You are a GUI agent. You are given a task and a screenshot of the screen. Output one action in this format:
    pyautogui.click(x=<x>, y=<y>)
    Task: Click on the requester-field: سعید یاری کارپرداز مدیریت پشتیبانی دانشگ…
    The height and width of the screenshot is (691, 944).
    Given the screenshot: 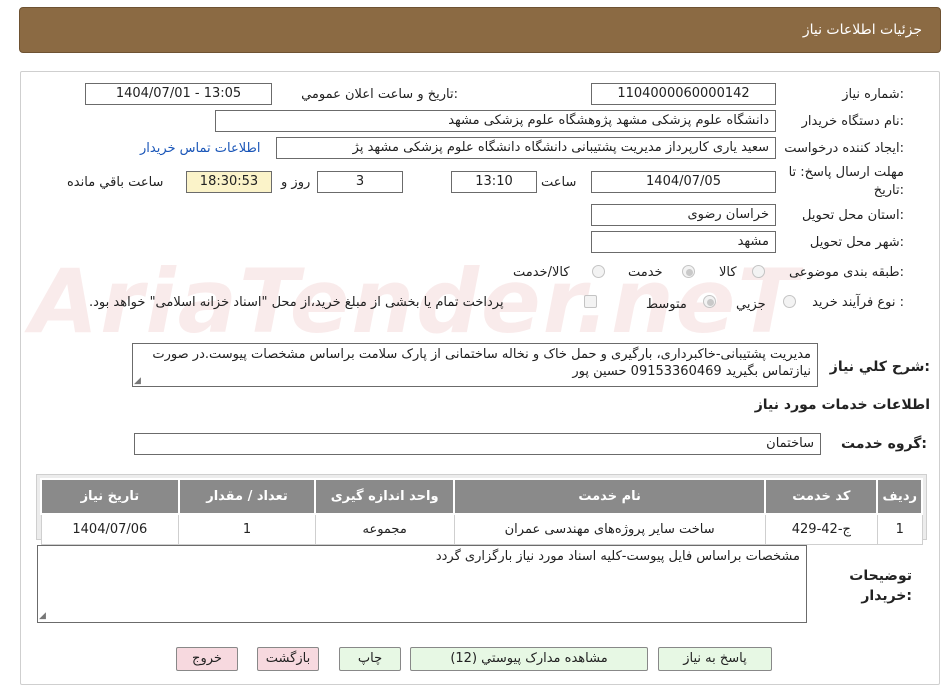 What is the action you would take?
    pyautogui.click(x=526, y=148)
    